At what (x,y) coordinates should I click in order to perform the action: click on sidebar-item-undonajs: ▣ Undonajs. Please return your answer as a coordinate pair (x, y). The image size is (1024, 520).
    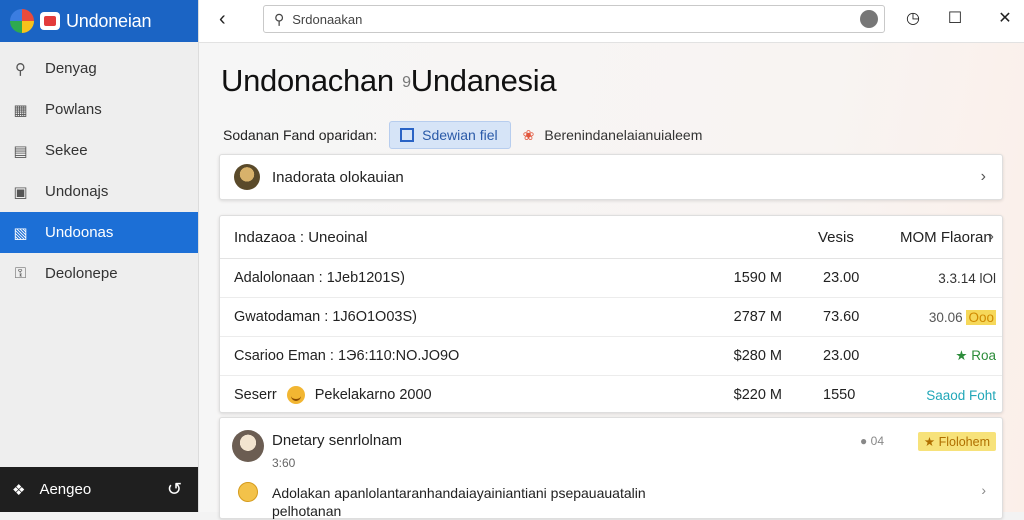
    Looking at the image, I should click on (99, 191).